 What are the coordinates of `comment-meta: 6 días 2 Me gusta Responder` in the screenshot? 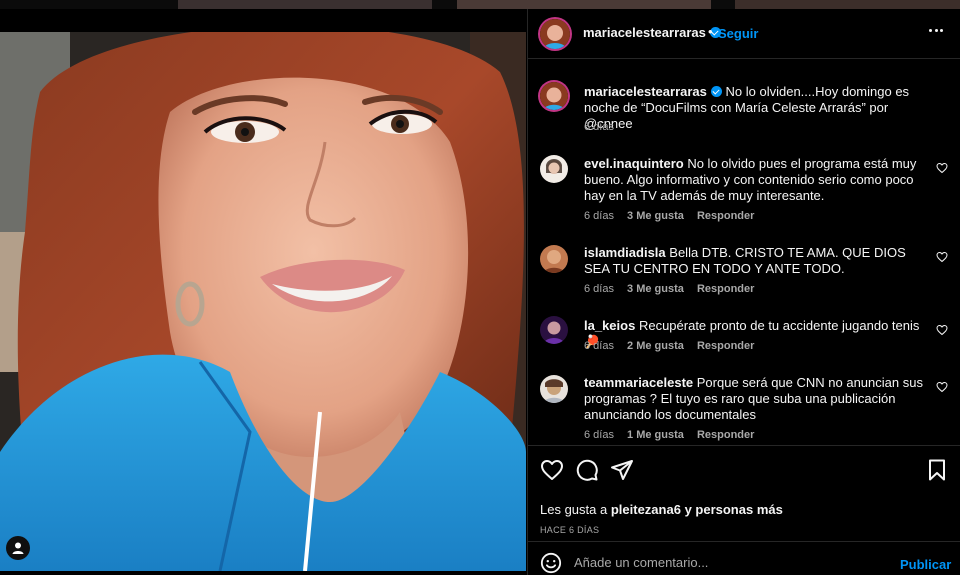 It's located at (674, 346).